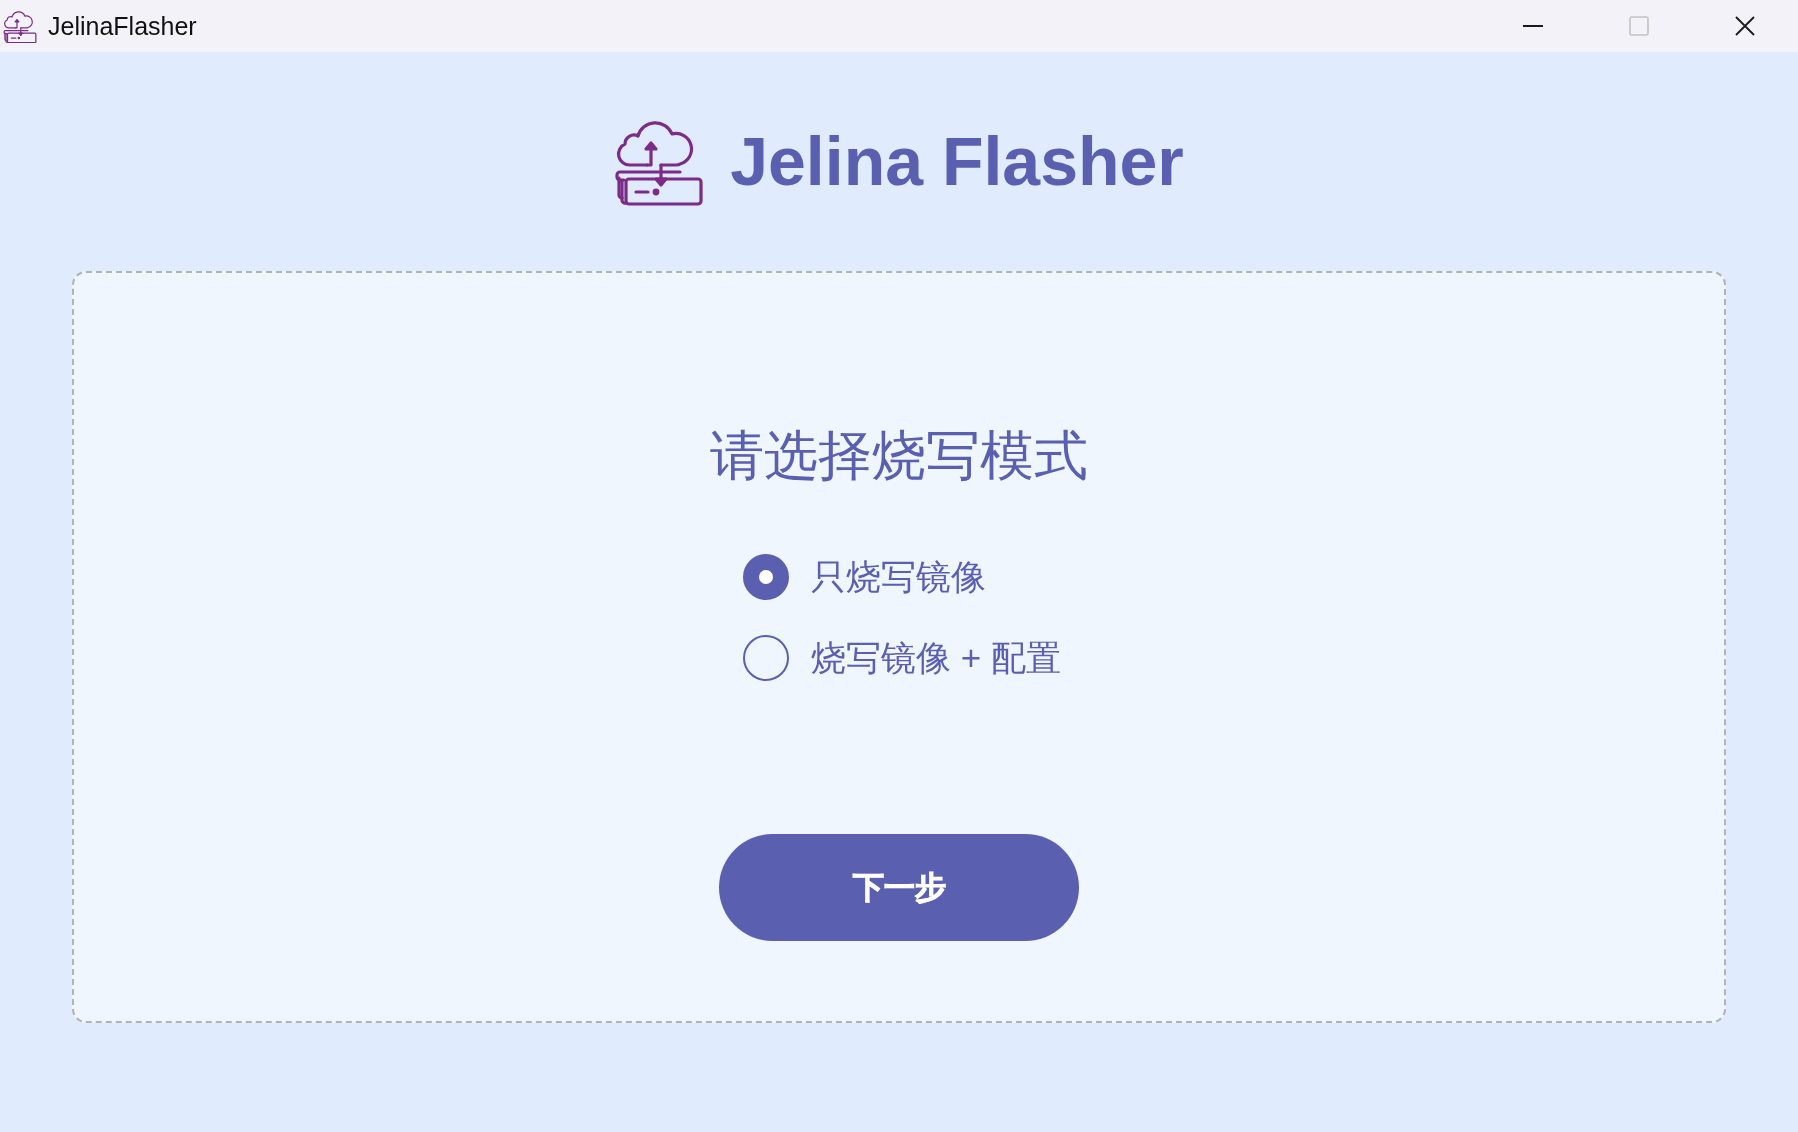 The width and height of the screenshot is (1798, 1132). What do you see at coordinates (936, 658) in the screenshot?
I see `option-label: 烧写镜像 + 配置` at bounding box center [936, 658].